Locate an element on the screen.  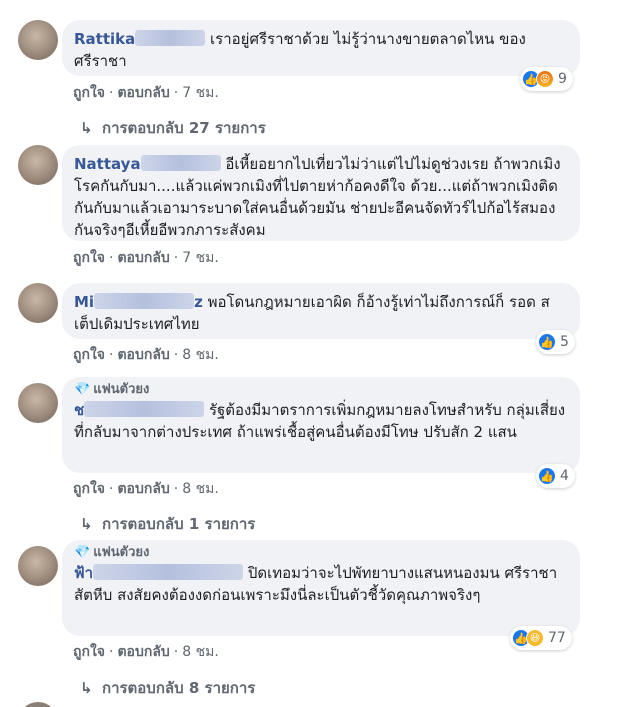
reaction-count: 5 is located at coordinates (564, 342).